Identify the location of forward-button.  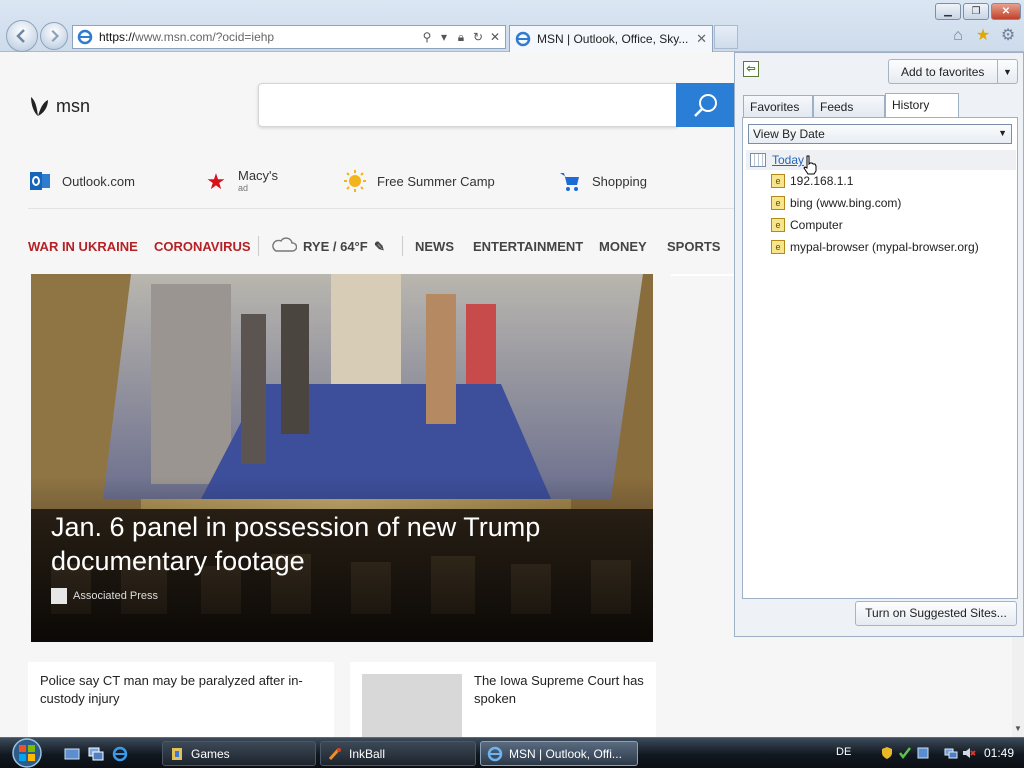
(54, 36).